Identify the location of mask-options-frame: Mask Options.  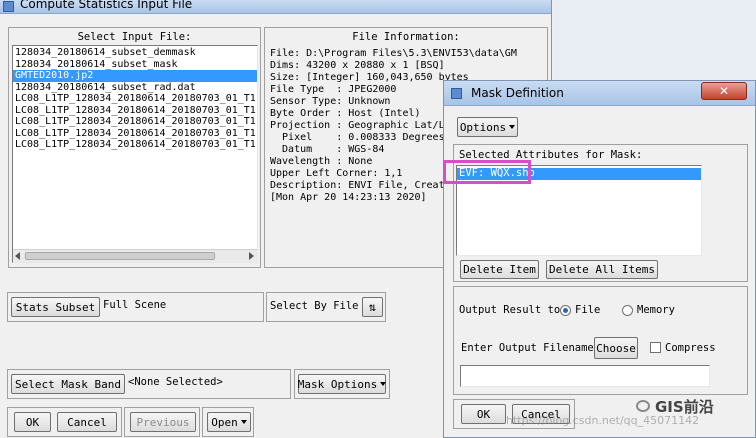
(342, 384).